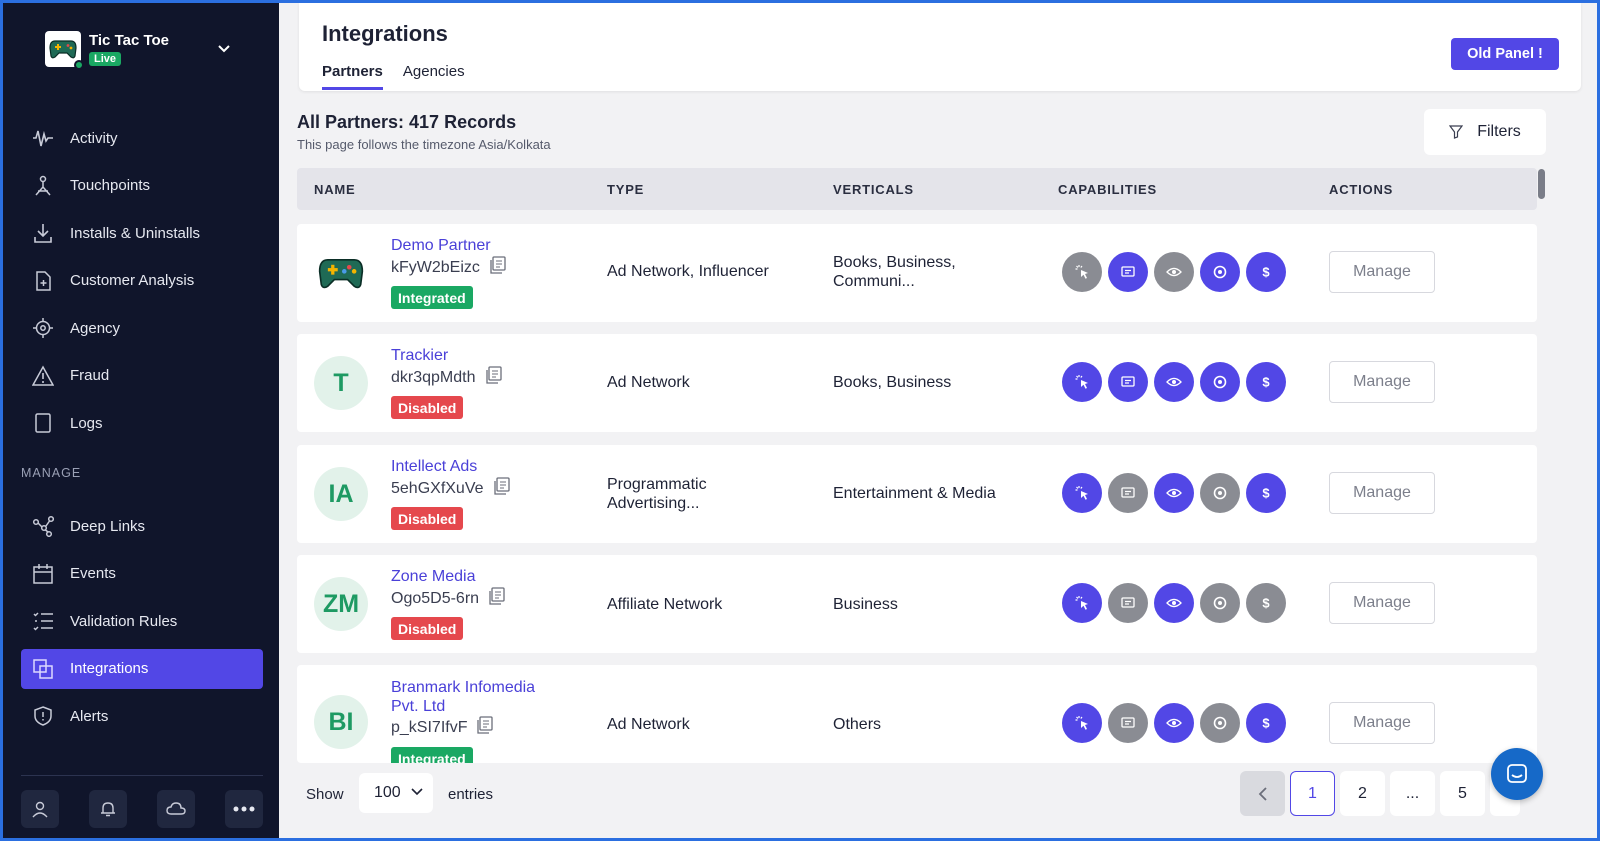 This screenshot has width=1600, height=841. What do you see at coordinates (176, 809) in the screenshot?
I see `cloud-icon` at bounding box center [176, 809].